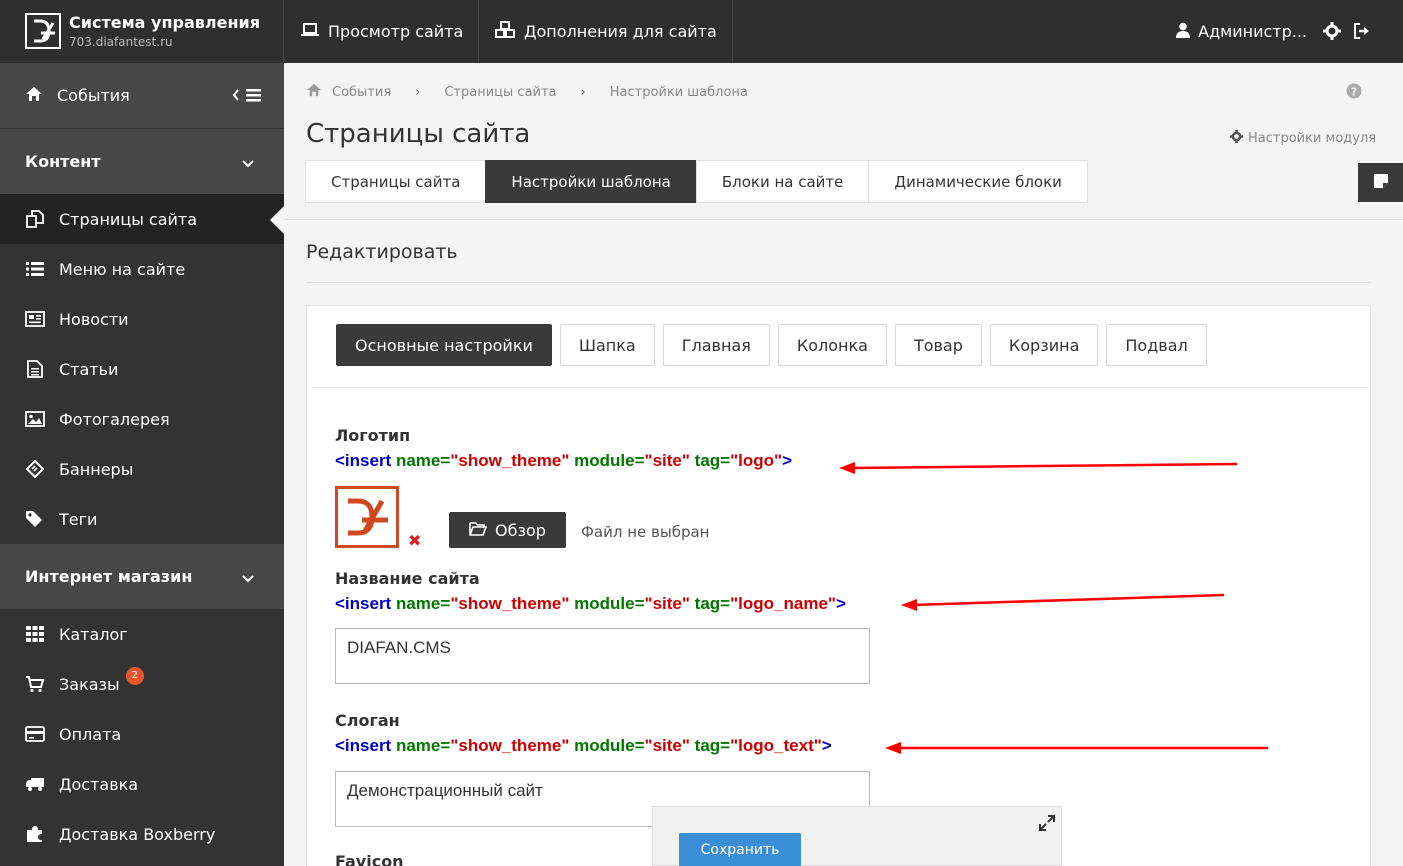  I want to click on sidebar-item-label: Доставка Boxberry, so click(137, 834).